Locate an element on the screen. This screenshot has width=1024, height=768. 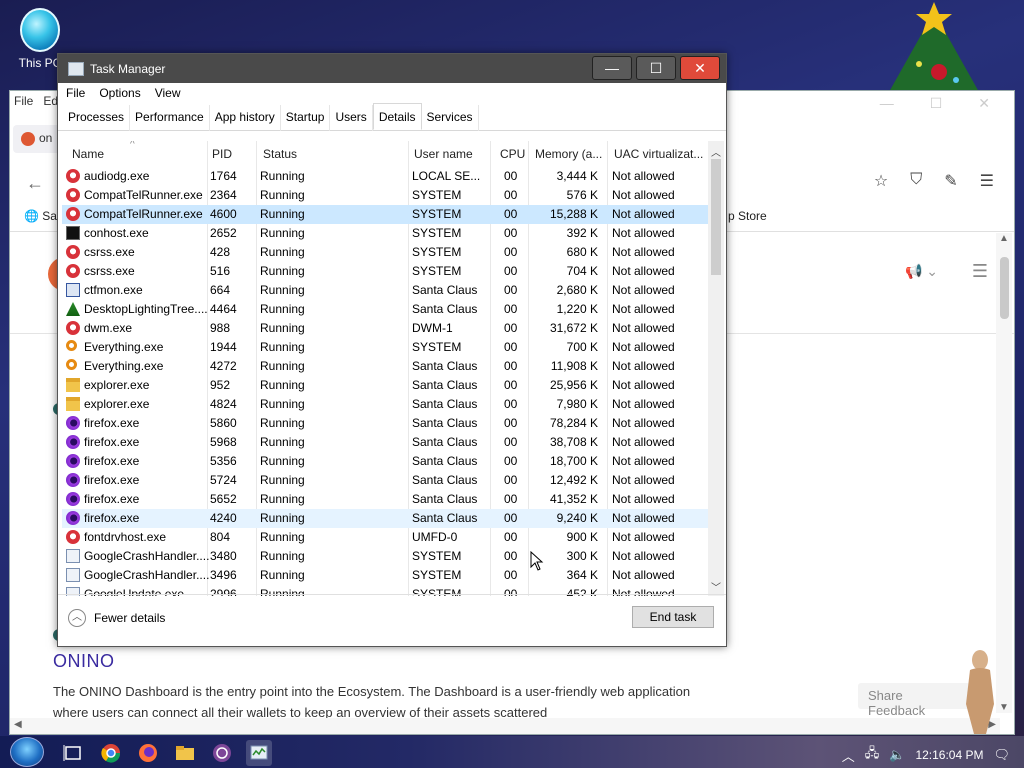
menu-options: Options is located at coordinates (119, 94).